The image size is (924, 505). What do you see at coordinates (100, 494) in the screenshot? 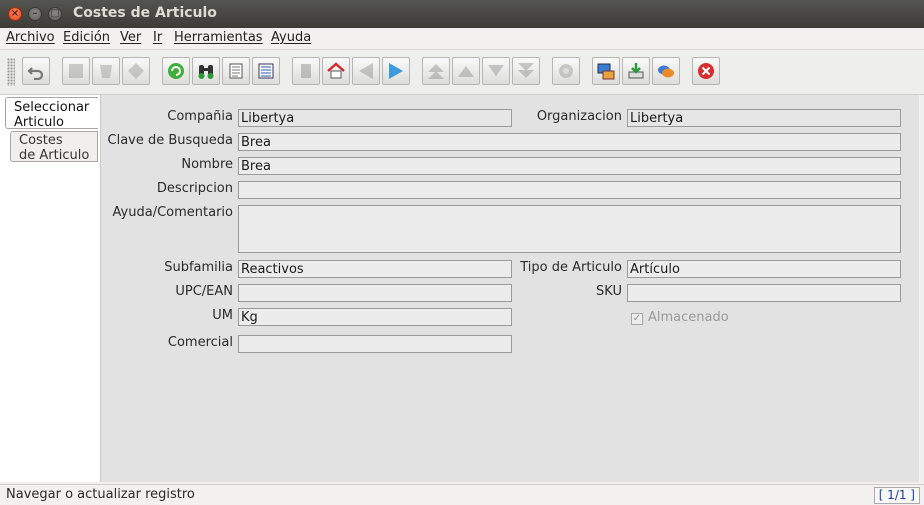
I see `status-message: Navegar o actualizar registro` at bounding box center [100, 494].